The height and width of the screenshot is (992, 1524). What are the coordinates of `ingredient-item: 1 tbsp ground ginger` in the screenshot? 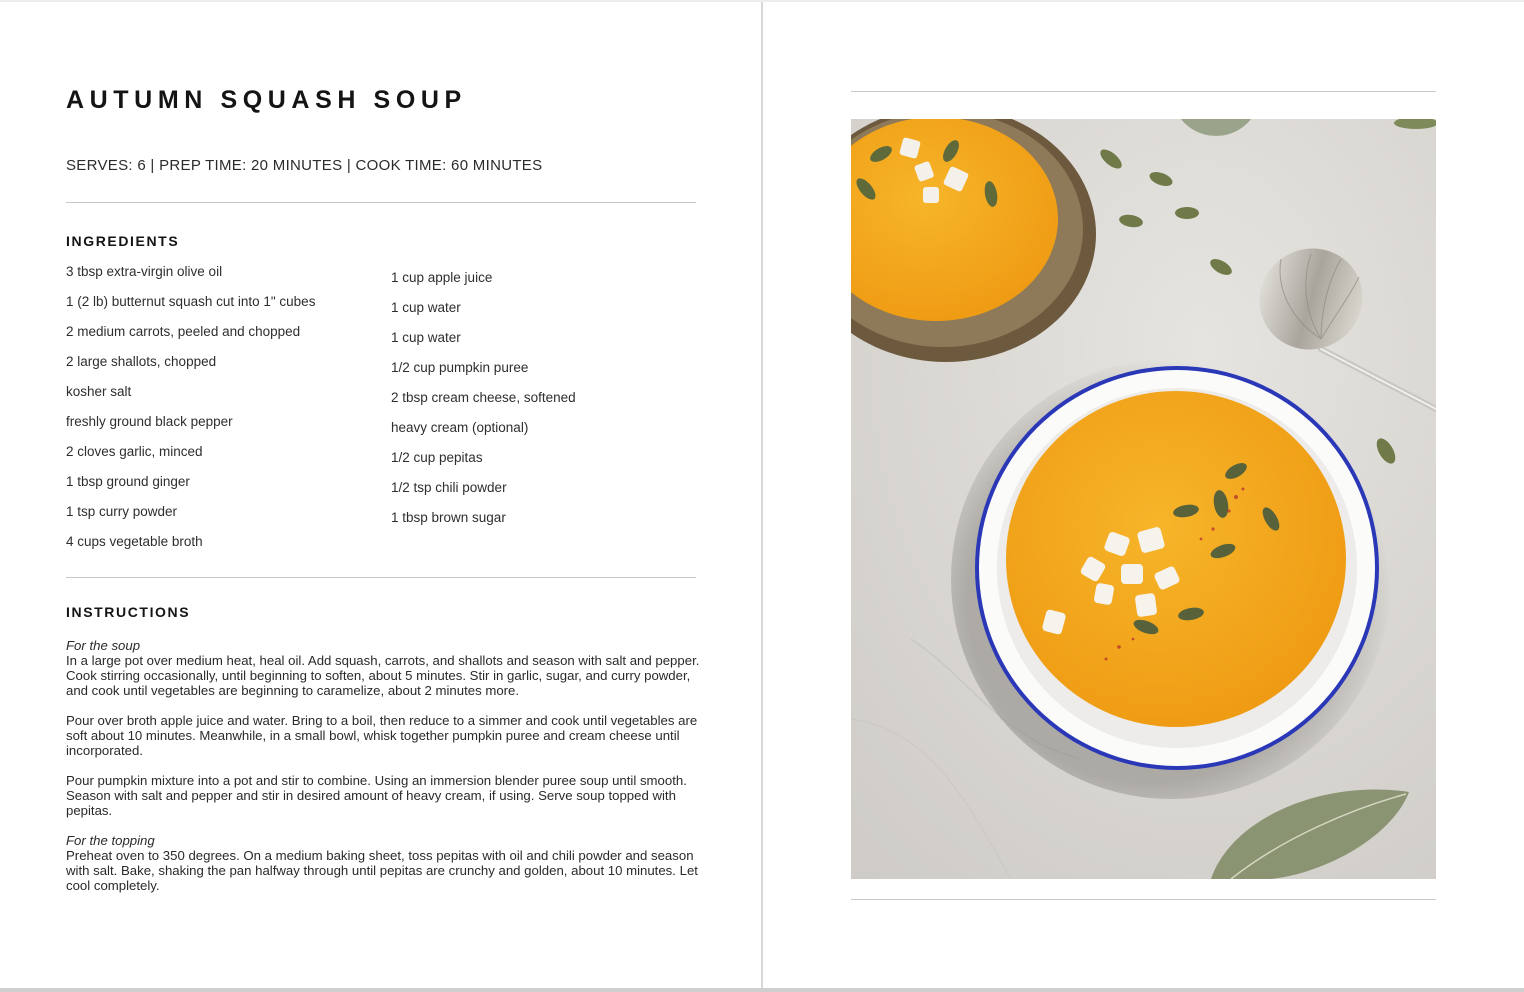 It's located at (128, 481).